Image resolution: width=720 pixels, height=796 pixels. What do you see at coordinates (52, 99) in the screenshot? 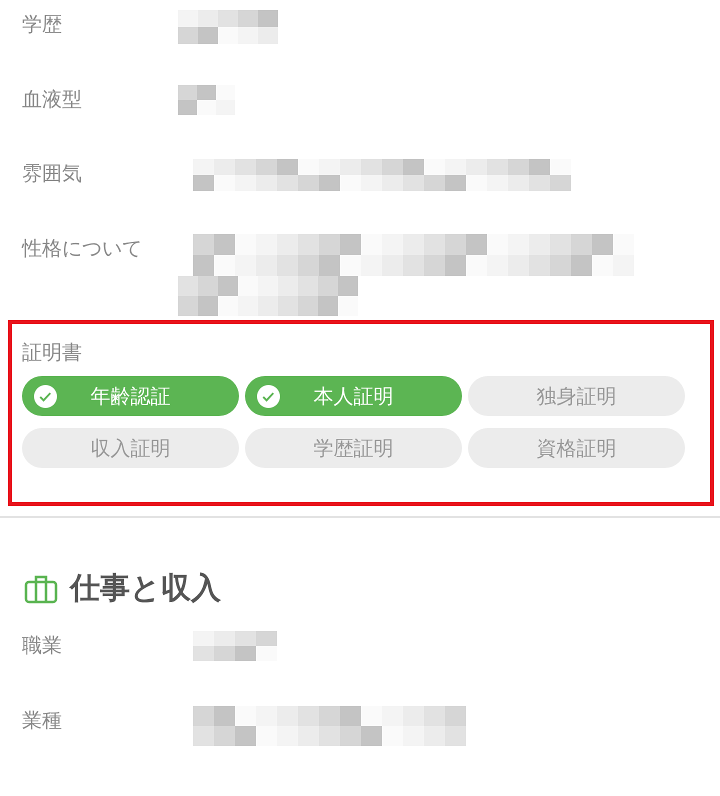
I see `field-label: 血液型` at bounding box center [52, 99].